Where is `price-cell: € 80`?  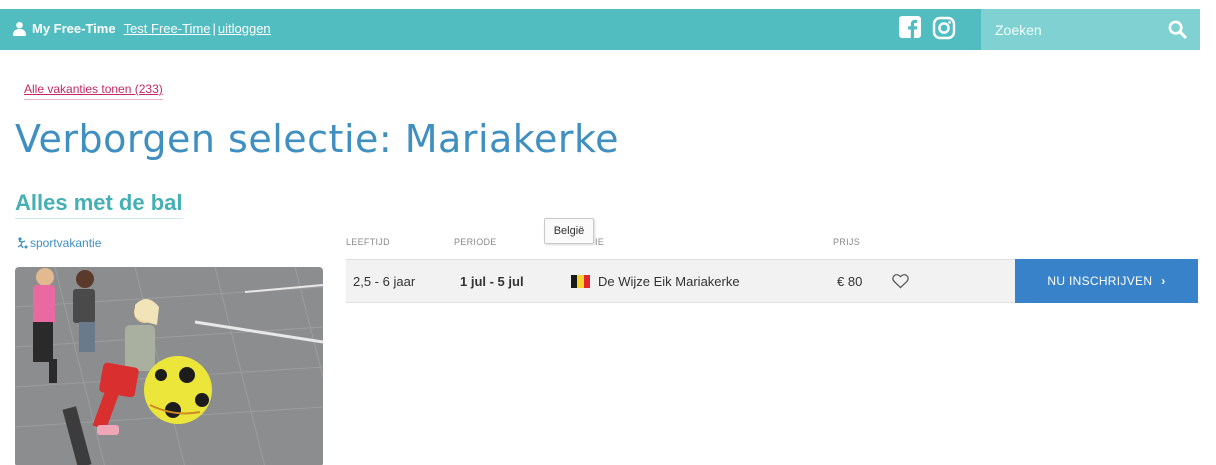
price-cell: € 80 is located at coordinates (850, 281).